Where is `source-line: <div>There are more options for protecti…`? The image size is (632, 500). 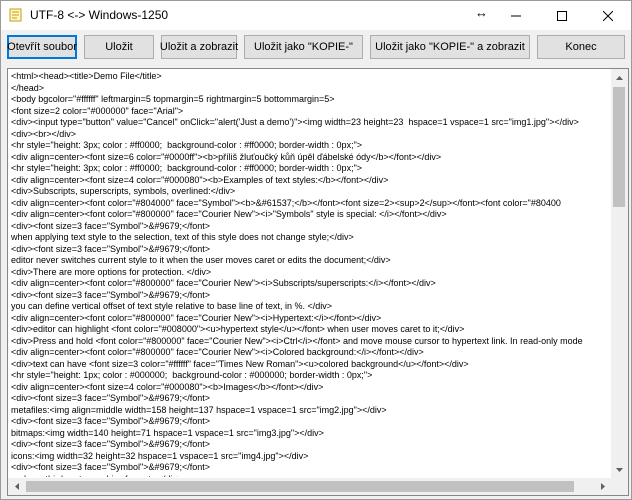 source-line: <div>There are more options for protecti… is located at coordinates (111, 271).